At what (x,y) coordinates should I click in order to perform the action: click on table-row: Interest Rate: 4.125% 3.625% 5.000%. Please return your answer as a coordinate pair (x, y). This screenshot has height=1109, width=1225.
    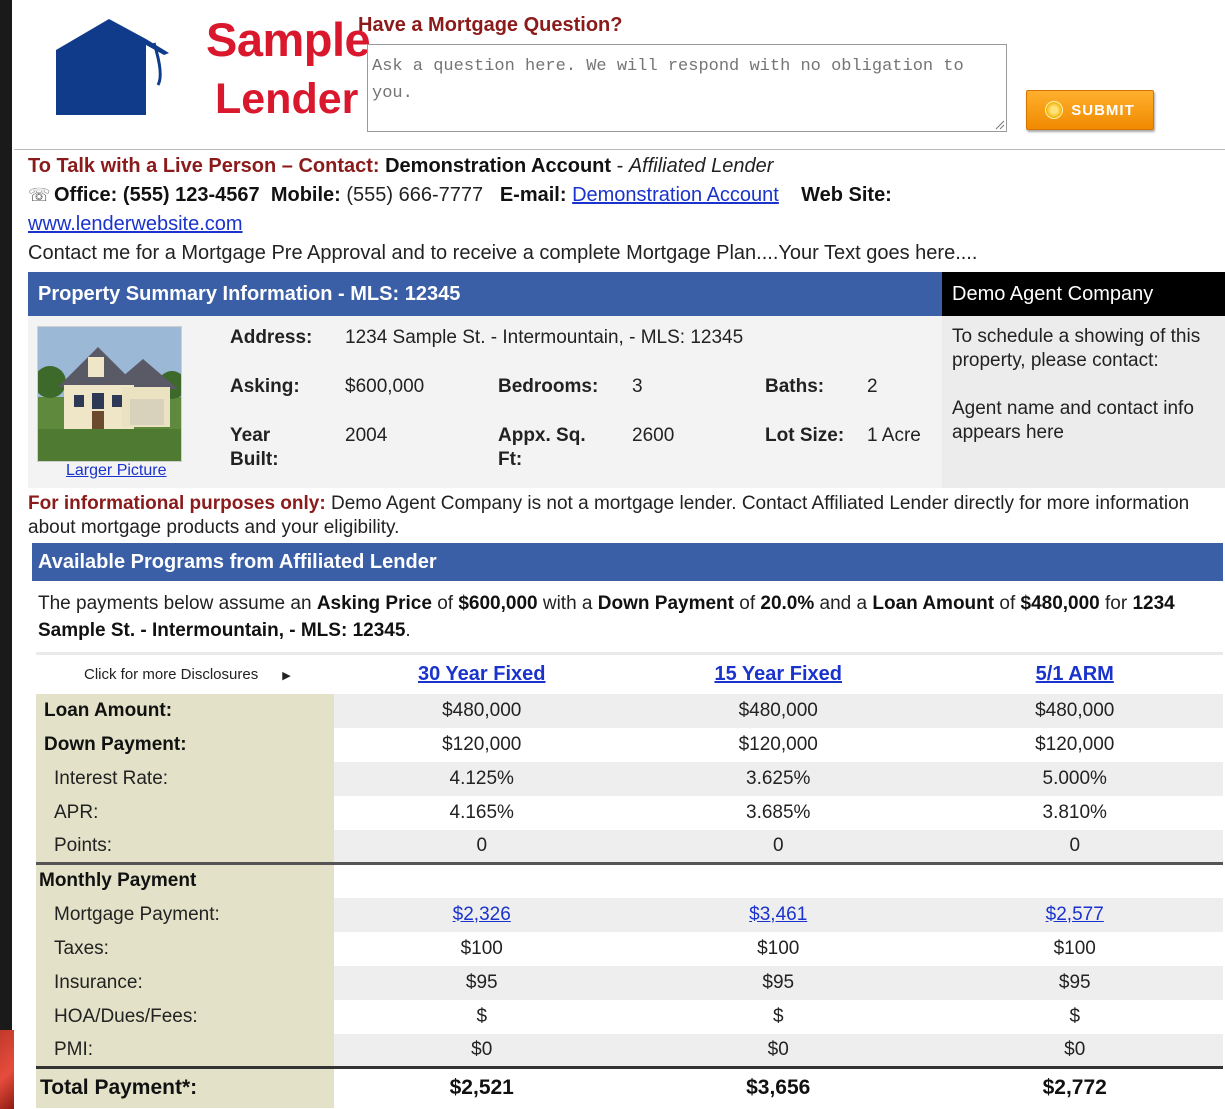
    Looking at the image, I should click on (629, 778).